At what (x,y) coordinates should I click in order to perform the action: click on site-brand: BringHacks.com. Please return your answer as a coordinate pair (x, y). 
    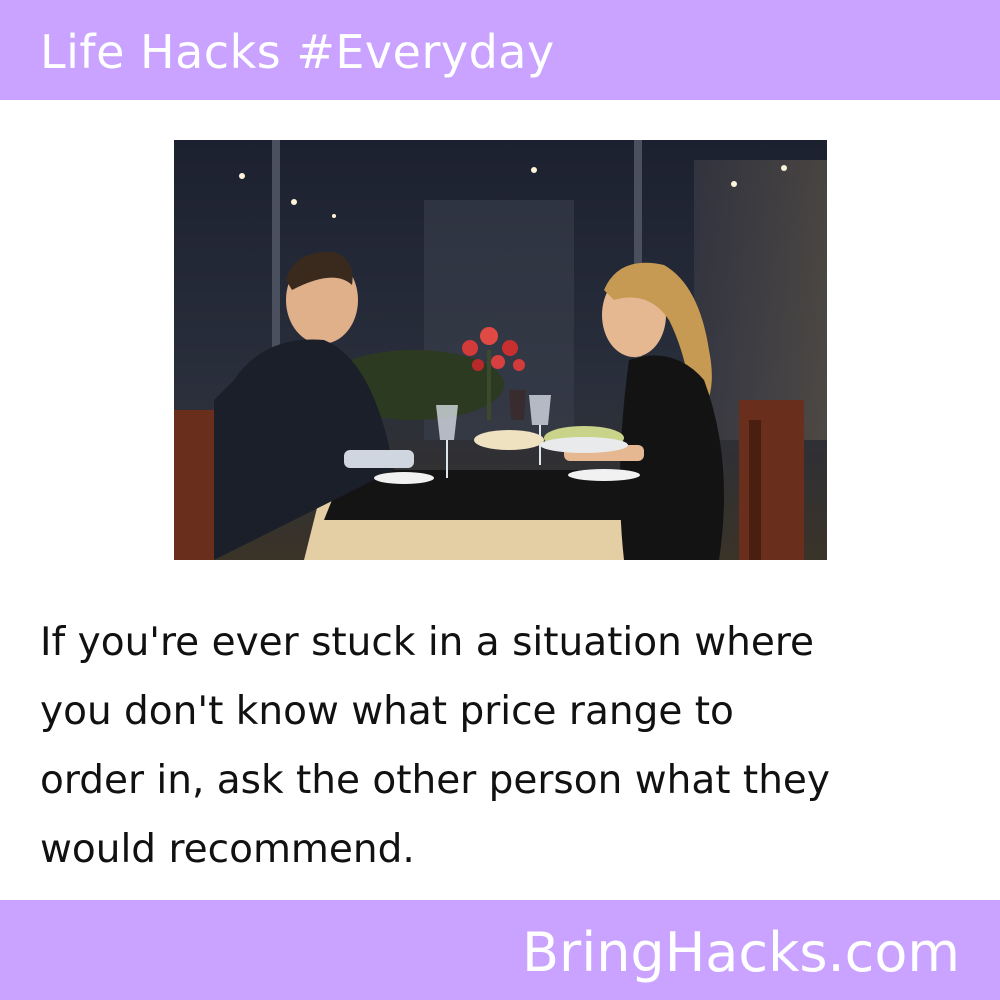
    Looking at the image, I should click on (740, 952).